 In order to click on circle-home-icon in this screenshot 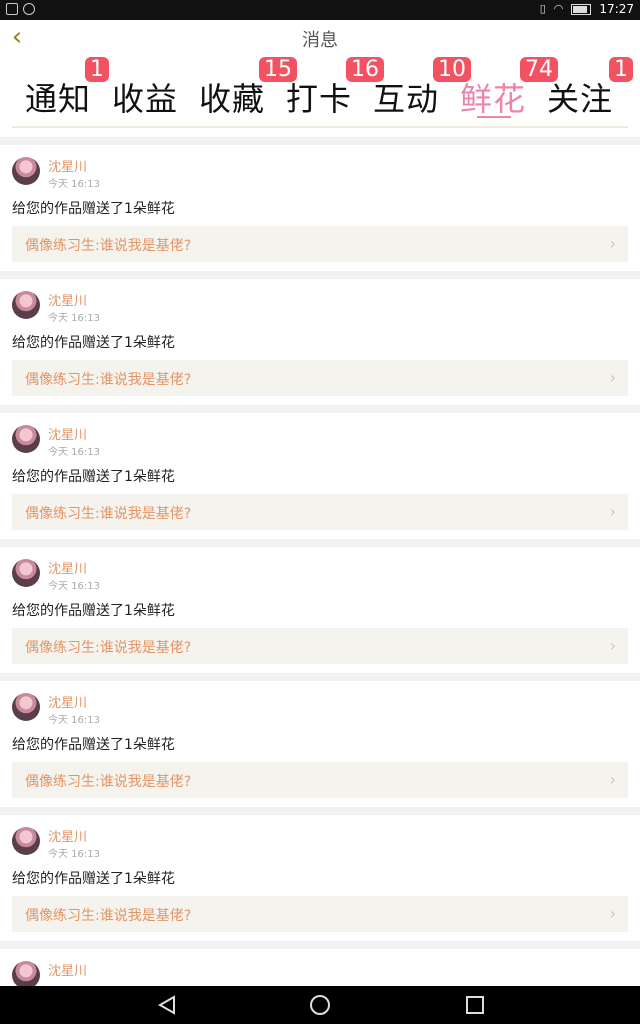, I will do `click(320, 1005)`.